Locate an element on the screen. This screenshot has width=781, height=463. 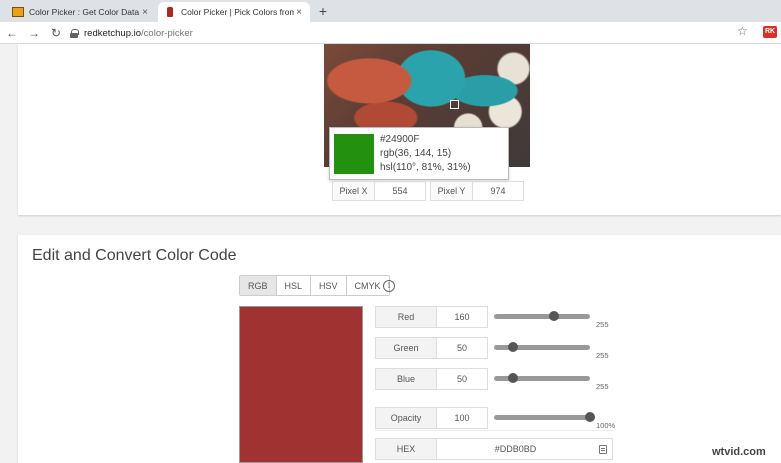
bookmark-star-icon: ☆ is located at coordinates (742, 31).